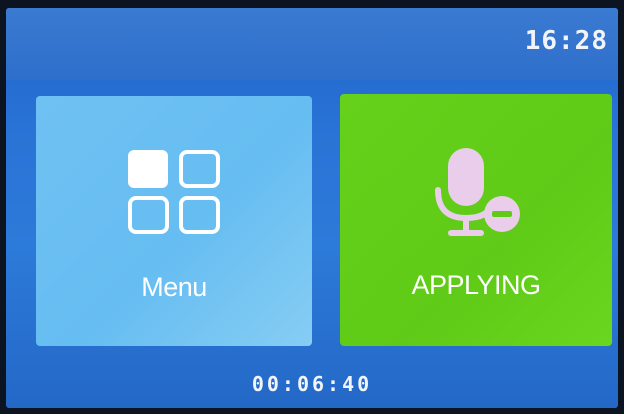  What do you see at coordinates (312, 384) in the screenshot?
I see `elapsed-timer: 00:06:40` at bounding box center [312, 384].